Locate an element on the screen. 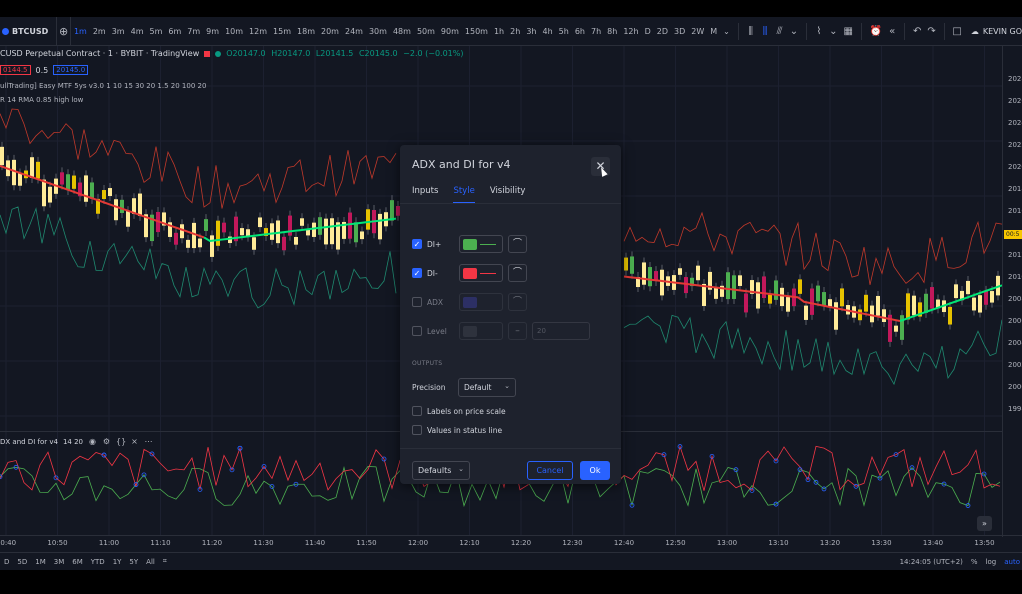 This screenshot has height=594, width=1022. symbol-search: BTCUSD is located at coordinates (29, 31).